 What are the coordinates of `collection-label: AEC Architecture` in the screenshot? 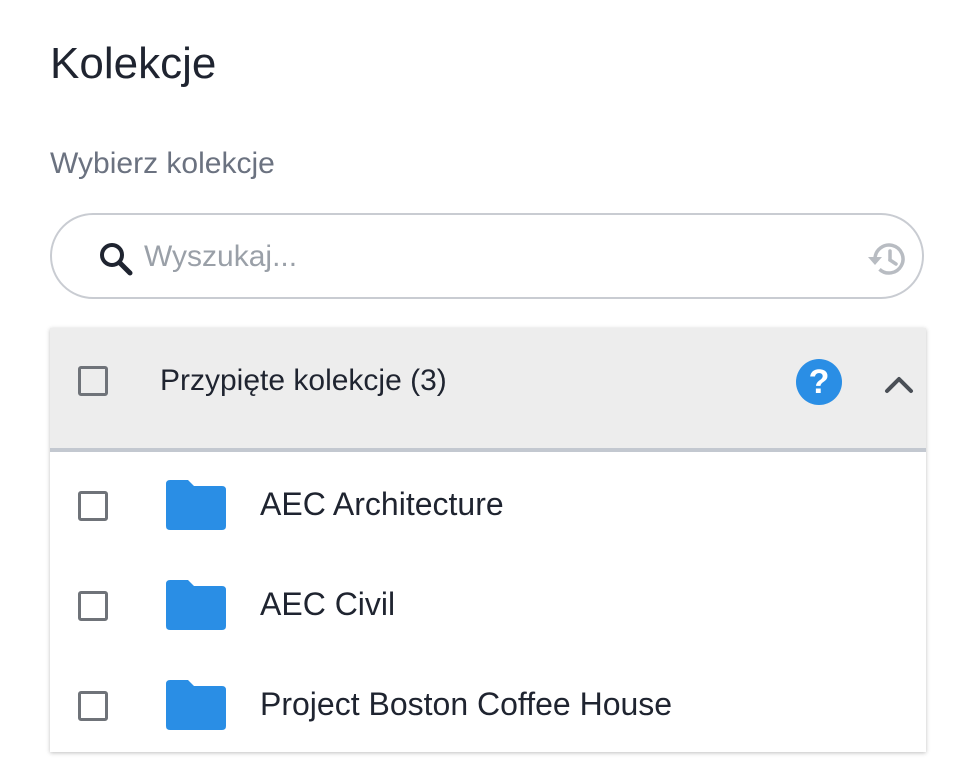 It's located at (382, 504).